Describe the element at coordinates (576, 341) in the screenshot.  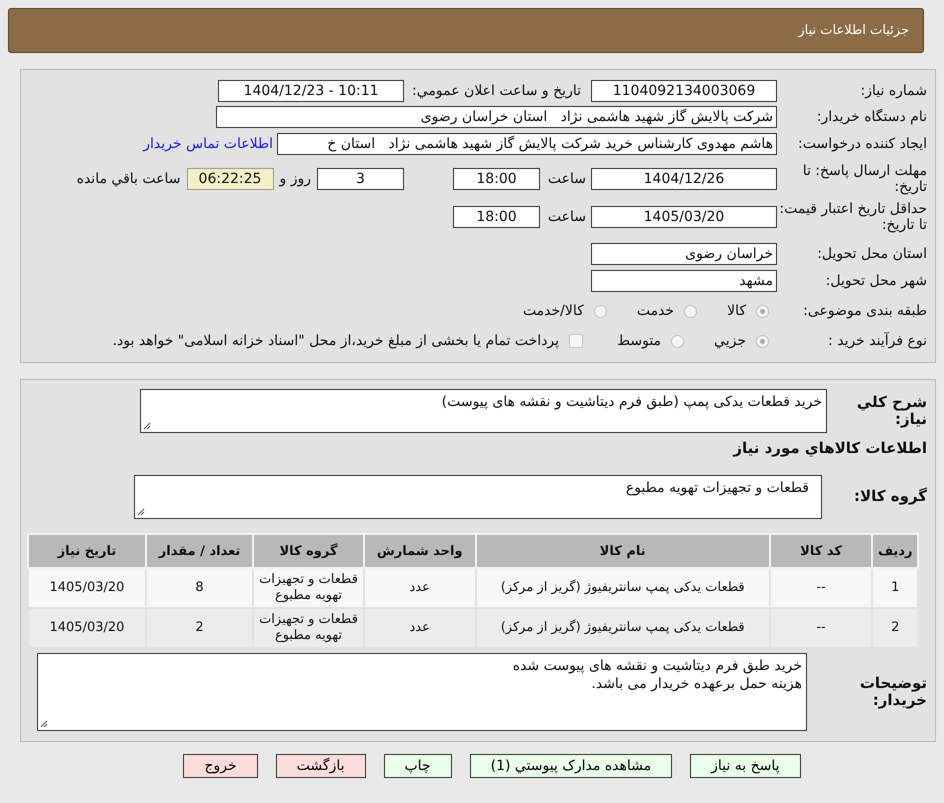
I see `checkbox` at that location.